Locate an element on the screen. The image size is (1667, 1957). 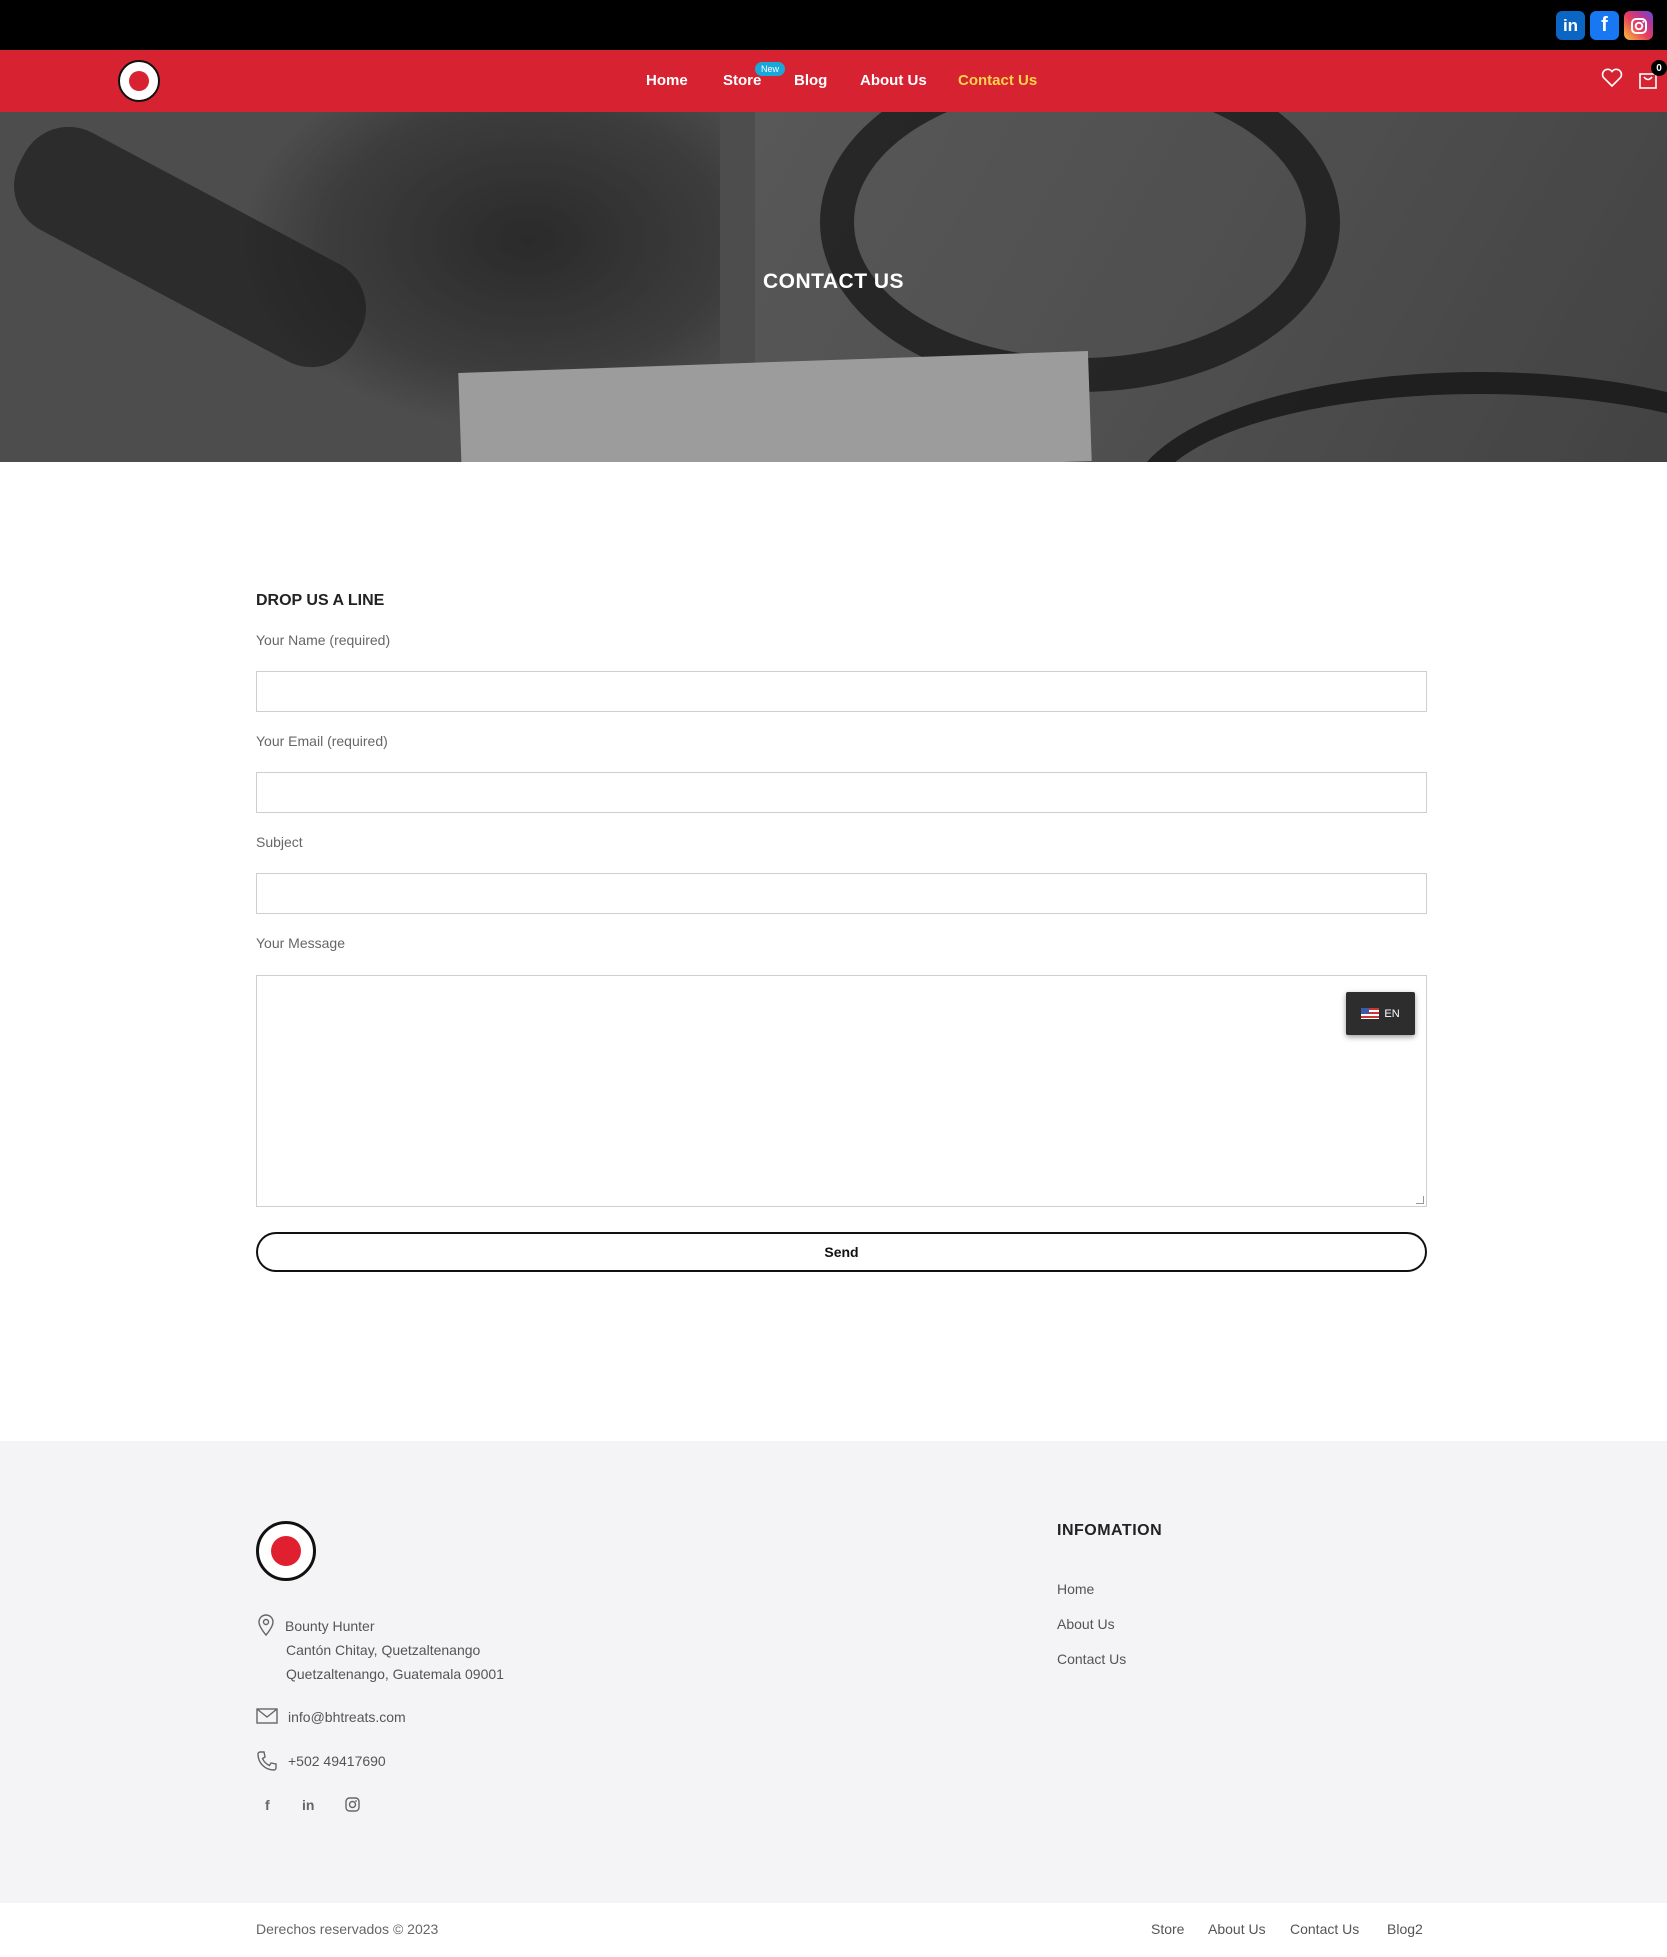
top-social-bar: in f is located at coordinates (833, 25).